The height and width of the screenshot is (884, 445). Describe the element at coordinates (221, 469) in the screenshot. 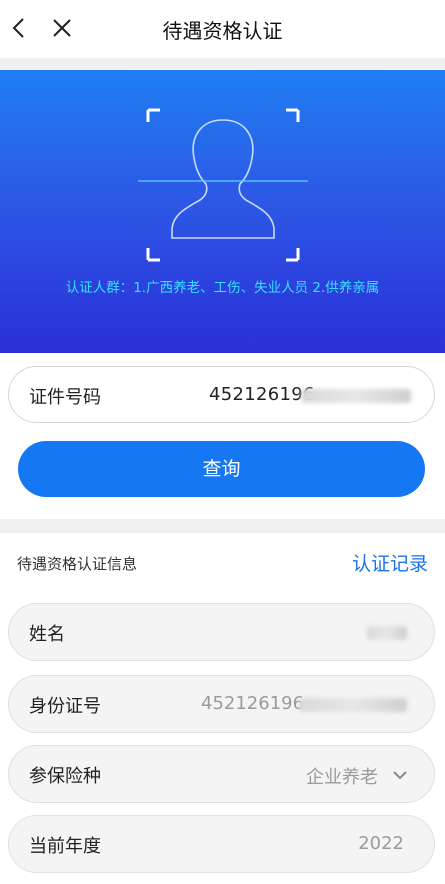

I see `query-button: 查询` at that location.